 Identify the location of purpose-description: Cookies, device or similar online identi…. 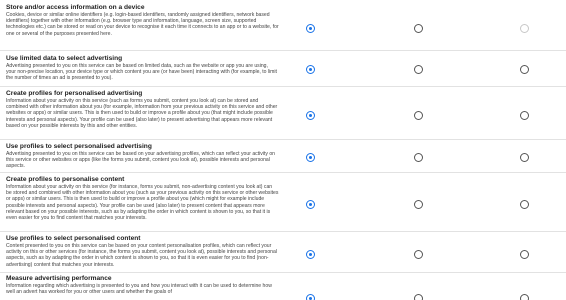
(142, 24).